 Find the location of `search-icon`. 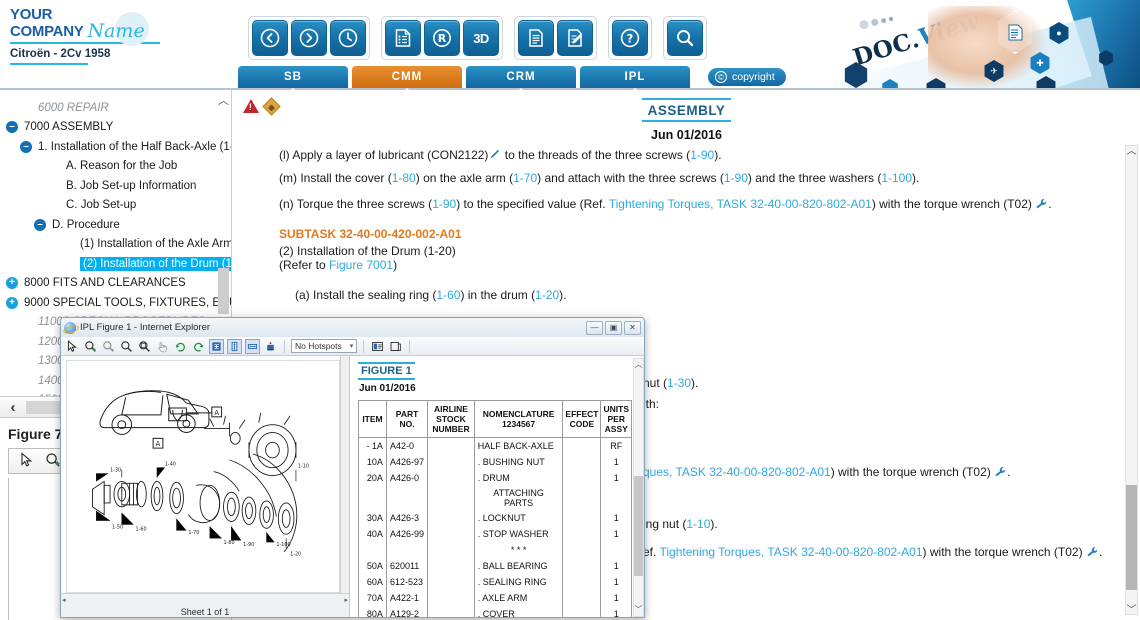

search-icon is located at coordinates (685, 38).